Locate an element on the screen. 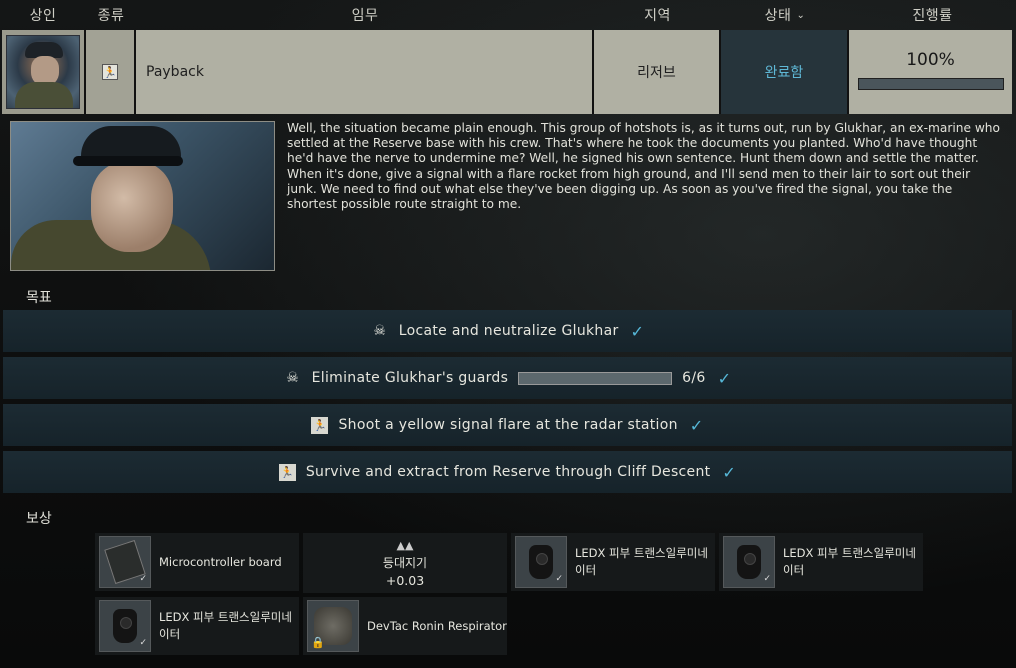  objective-progress-fill is located at coordinates (595, 378).